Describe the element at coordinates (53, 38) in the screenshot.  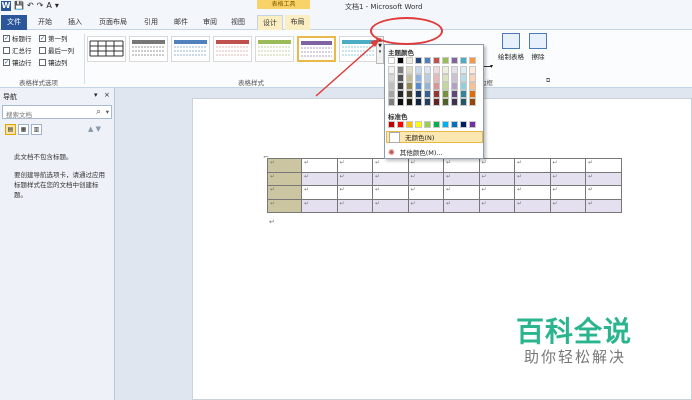
I see `option-first-column: ✓ 第一列` at that location.